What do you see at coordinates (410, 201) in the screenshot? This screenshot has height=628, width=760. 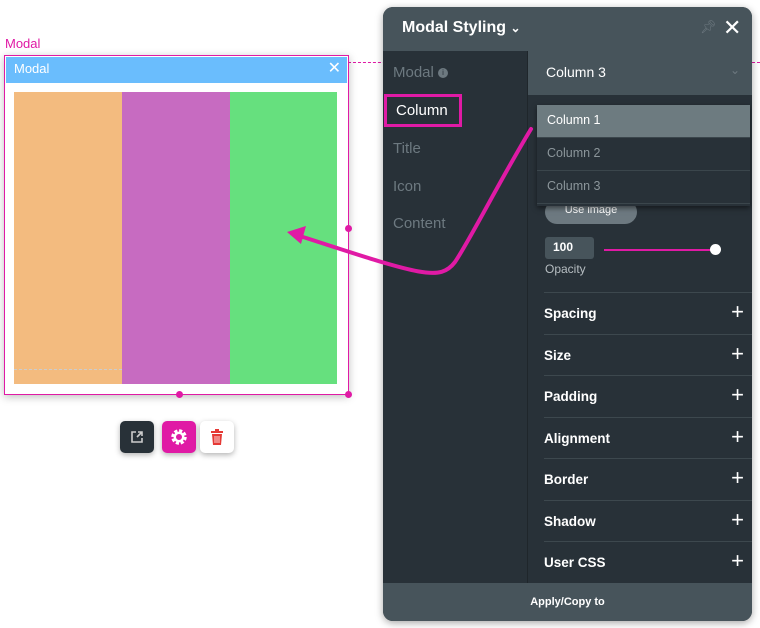 I see `annotation-arrow` at bounding box center [410, 201].